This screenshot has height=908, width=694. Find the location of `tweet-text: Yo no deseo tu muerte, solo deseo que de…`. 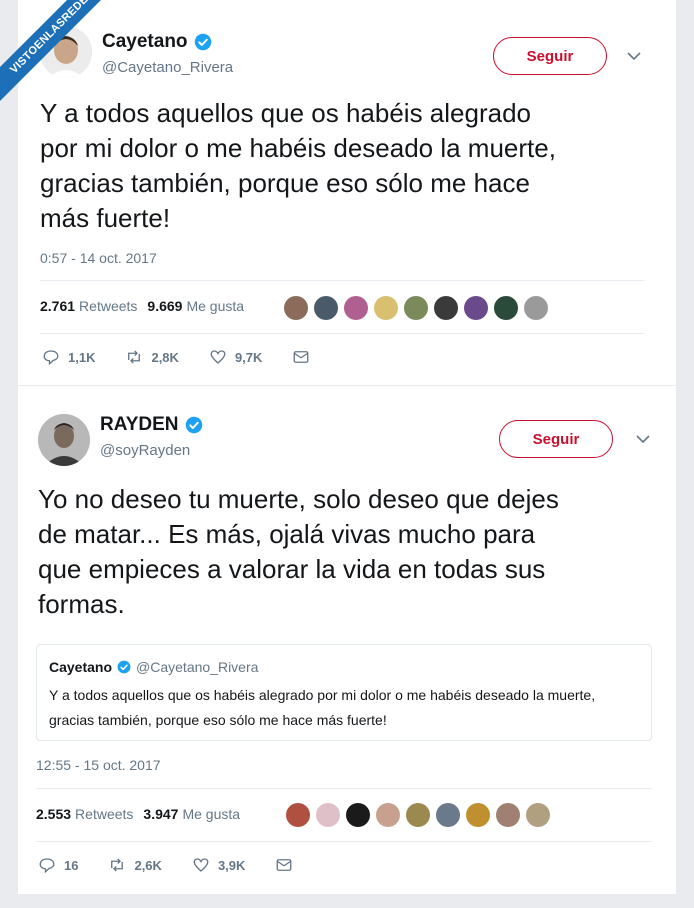

tweet-text: Yo no deseo tu muerte, solo deseo que de… is located at coordinates (298, 551).